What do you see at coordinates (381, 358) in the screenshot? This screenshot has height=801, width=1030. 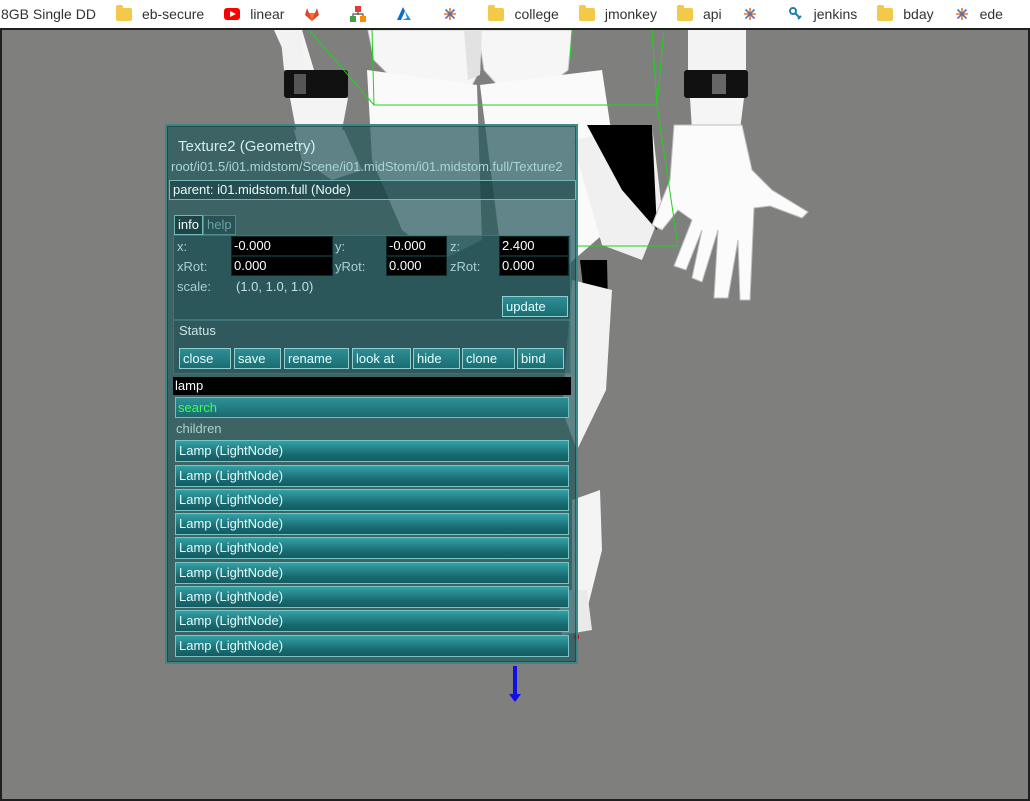 I see `look-at-button: look at` at bounding box center [381, 358].